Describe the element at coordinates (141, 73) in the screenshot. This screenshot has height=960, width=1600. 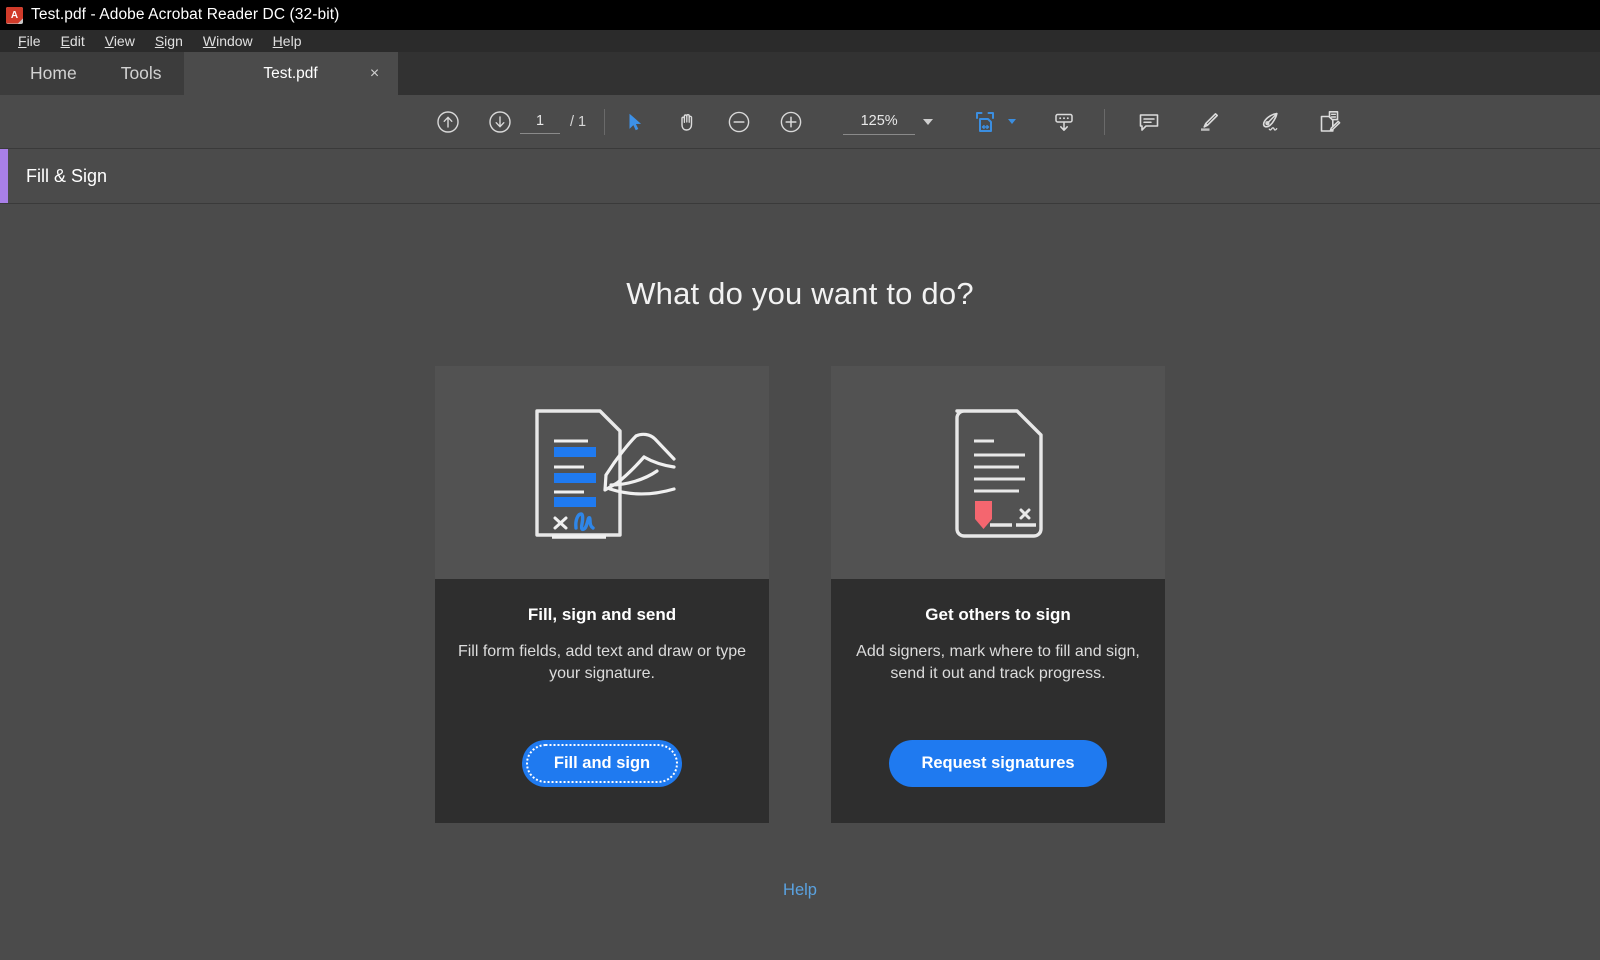
I see `tab-tools: Tools` at that location.